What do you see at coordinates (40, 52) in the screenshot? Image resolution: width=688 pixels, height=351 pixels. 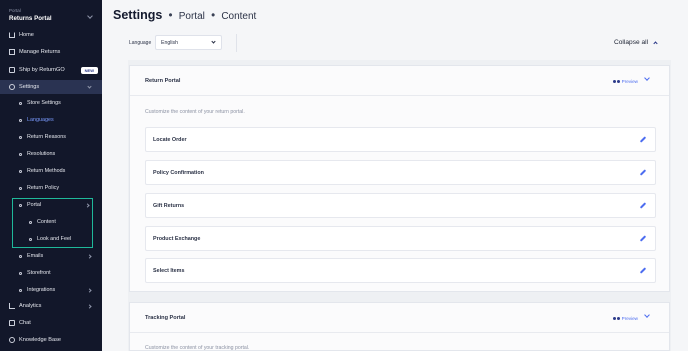 I see `nav-manage-returns-label: Manage Returns` at bounding box center [40, 52].